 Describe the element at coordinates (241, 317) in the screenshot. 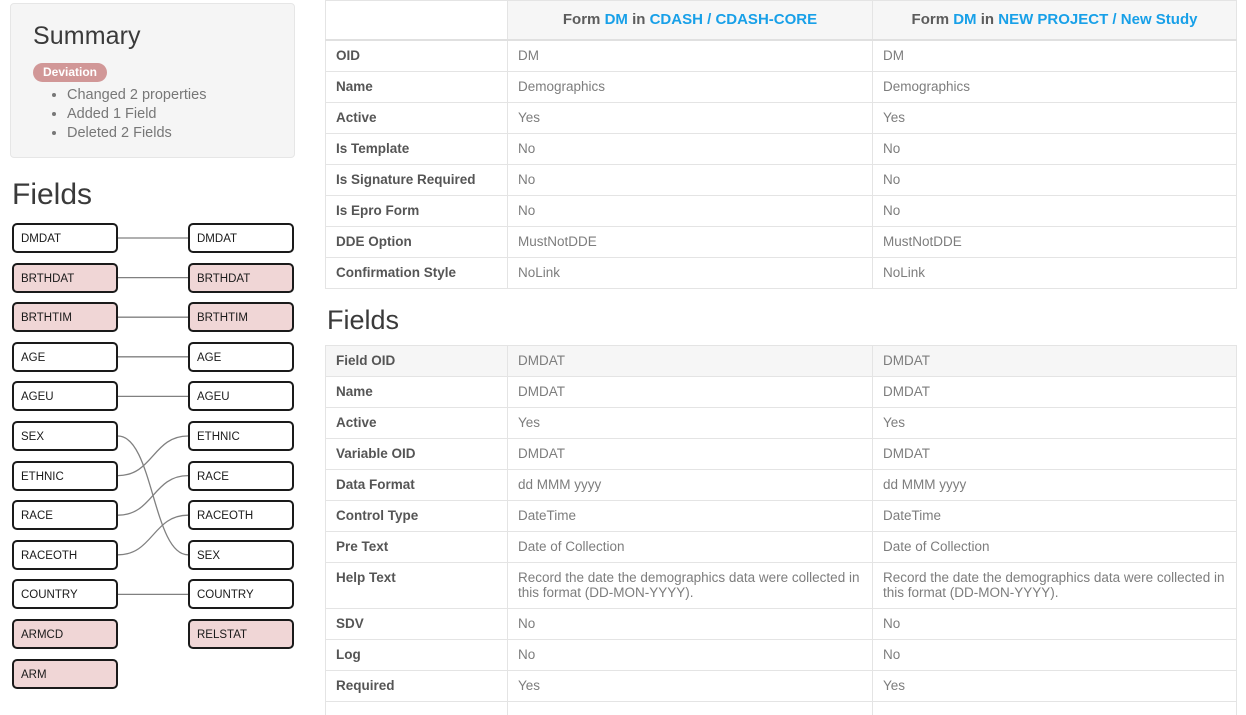

I see `field-box-right: BRTHTIM` at that location.